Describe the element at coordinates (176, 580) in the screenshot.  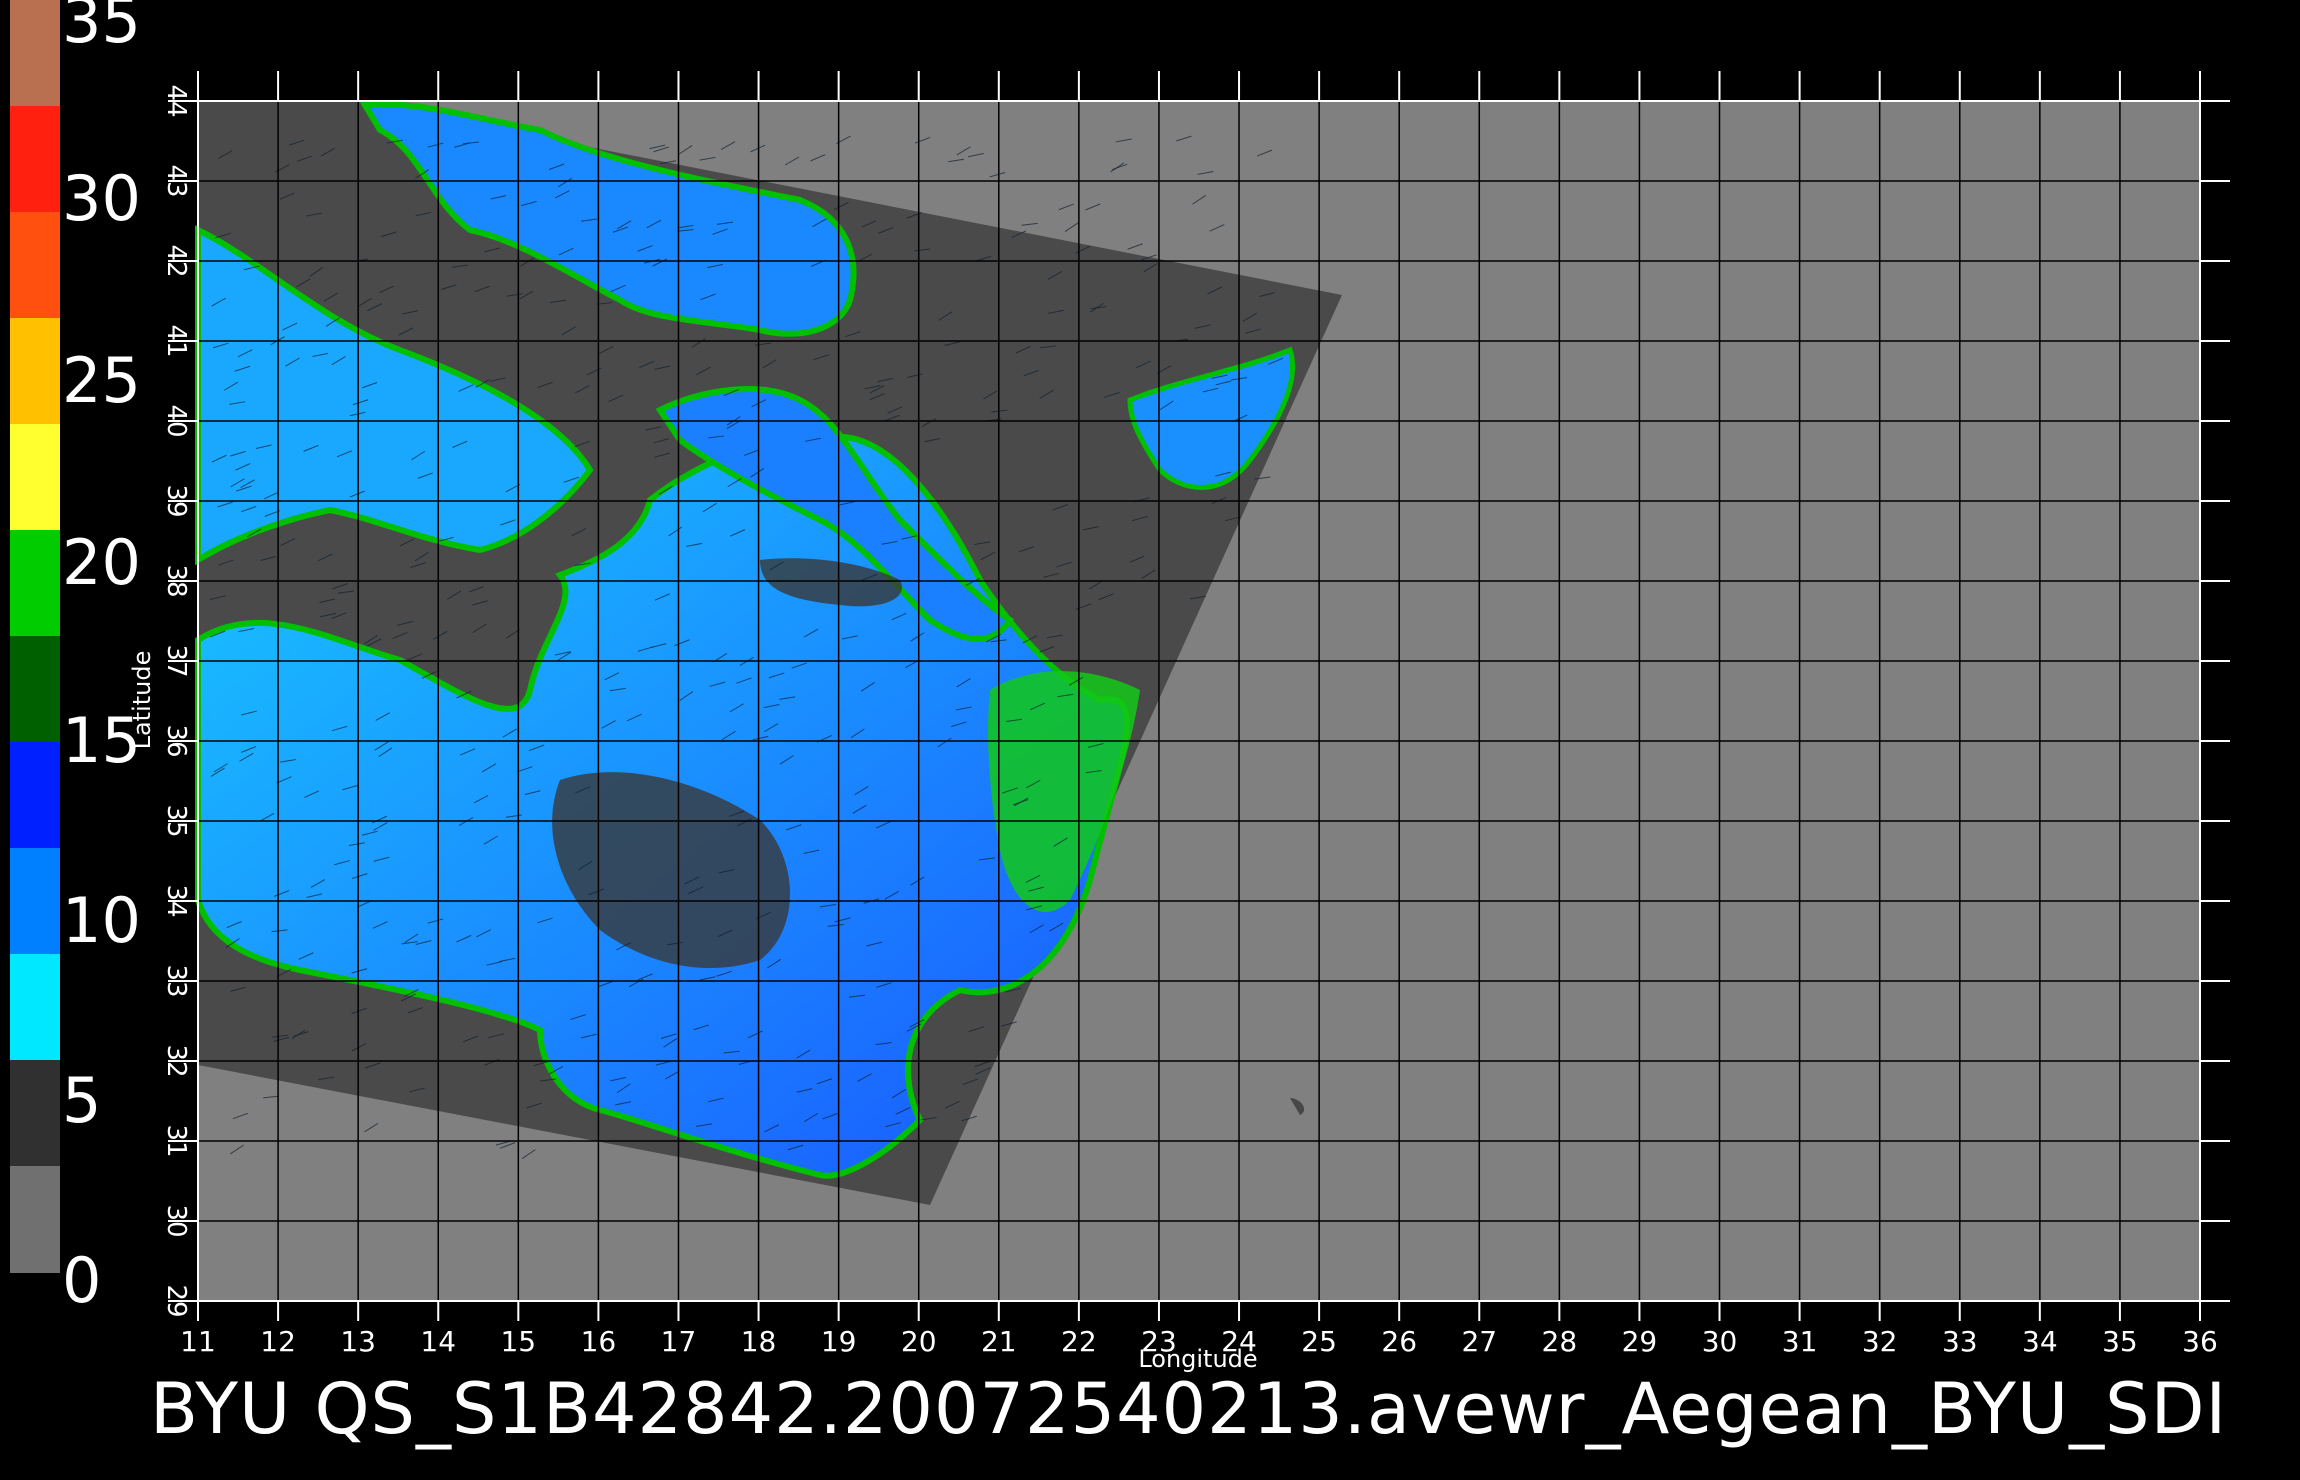
I see `y-tick-label: 38` at that location.